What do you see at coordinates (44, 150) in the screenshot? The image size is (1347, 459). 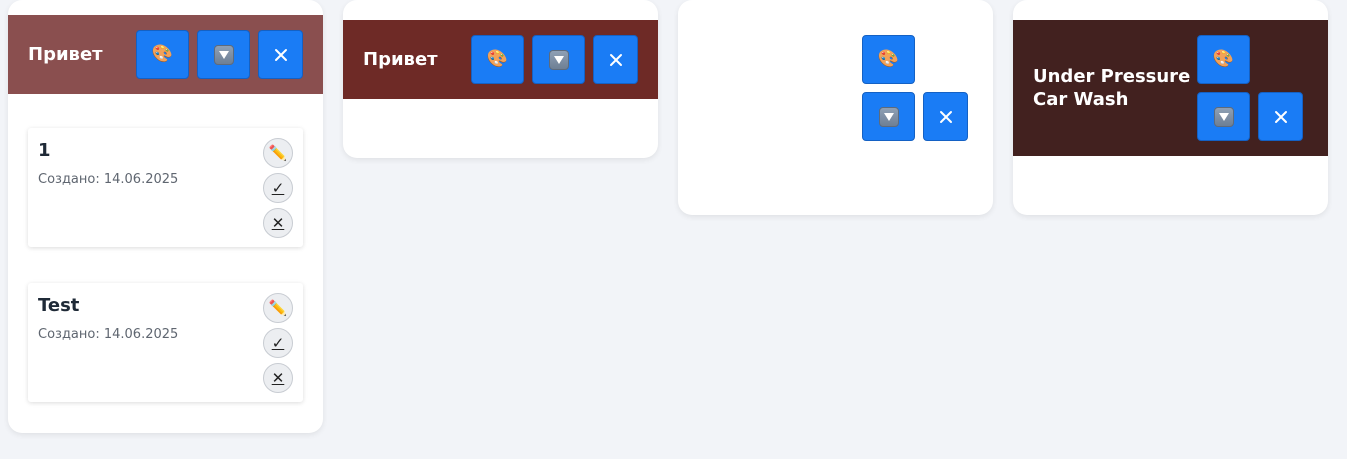 I see `task-title: 1` at bounding box center [44, 150].